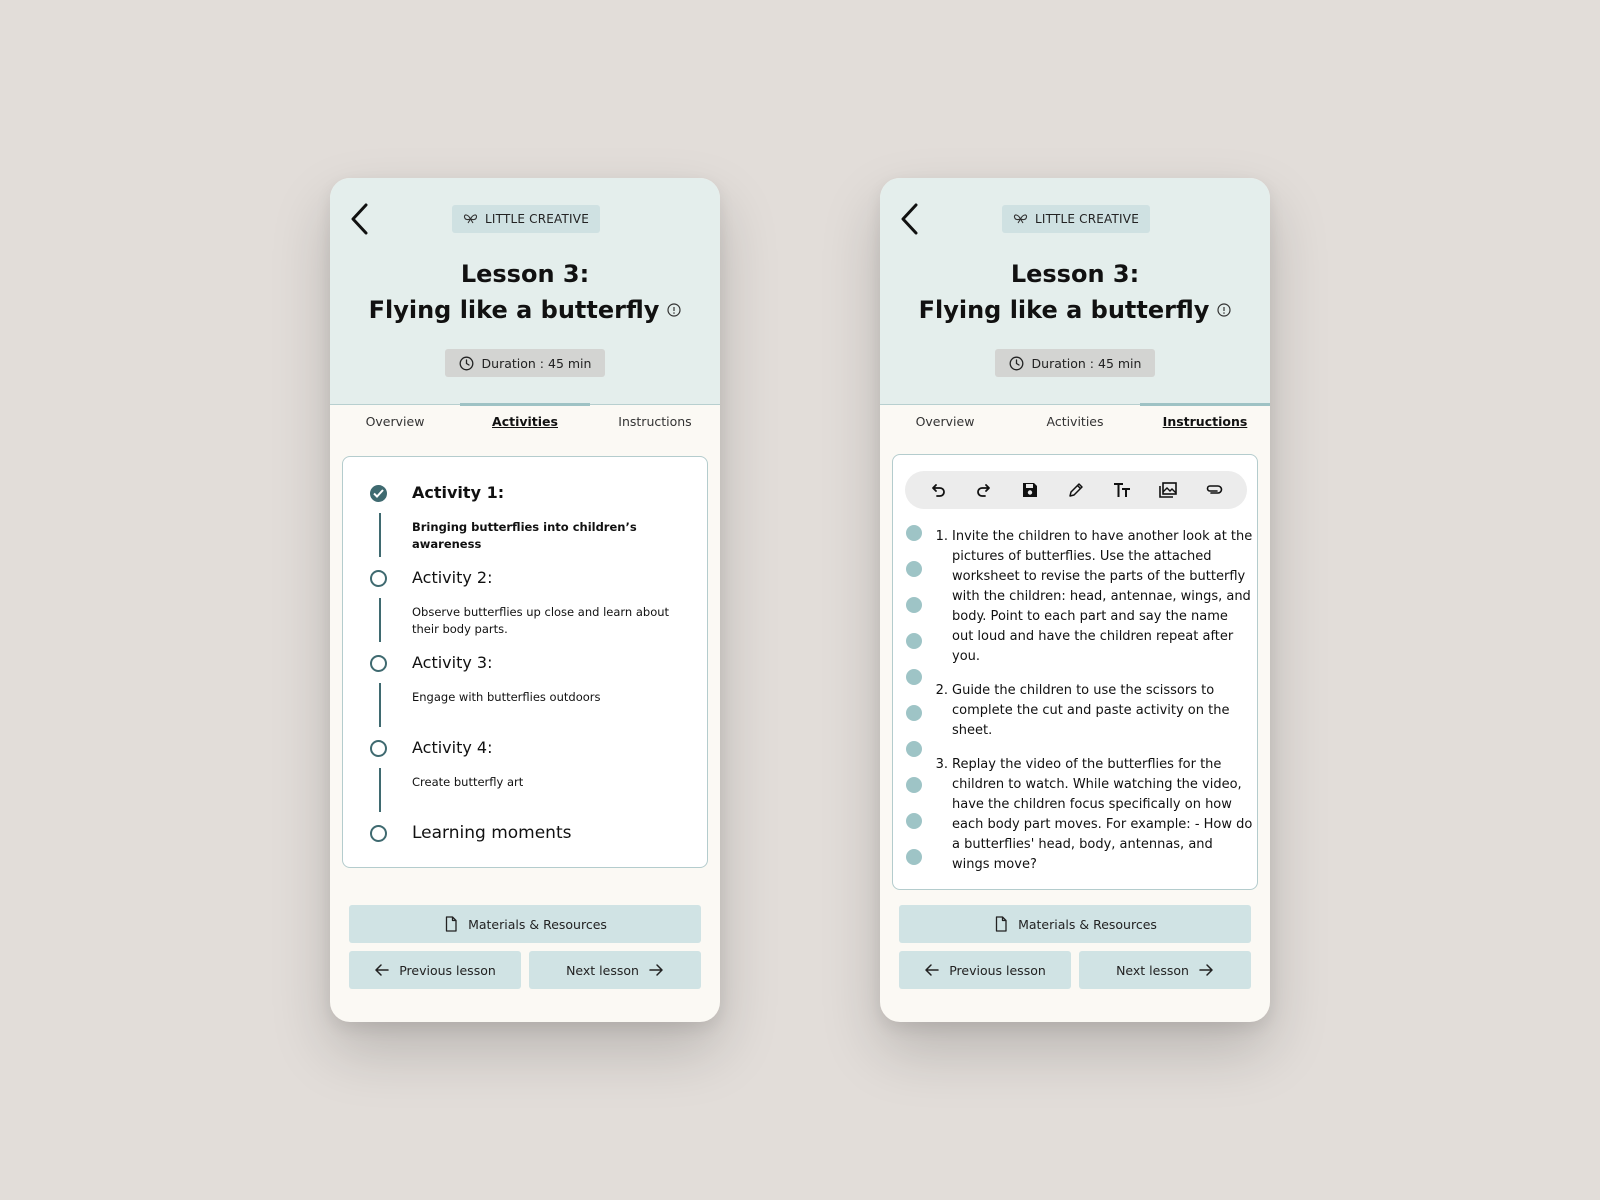 The width and height of the screenshot is (1600, 1200). Describe the element at coordinates (378, 493) in the screenshot. I see `activity-1-check-icon` at that location.